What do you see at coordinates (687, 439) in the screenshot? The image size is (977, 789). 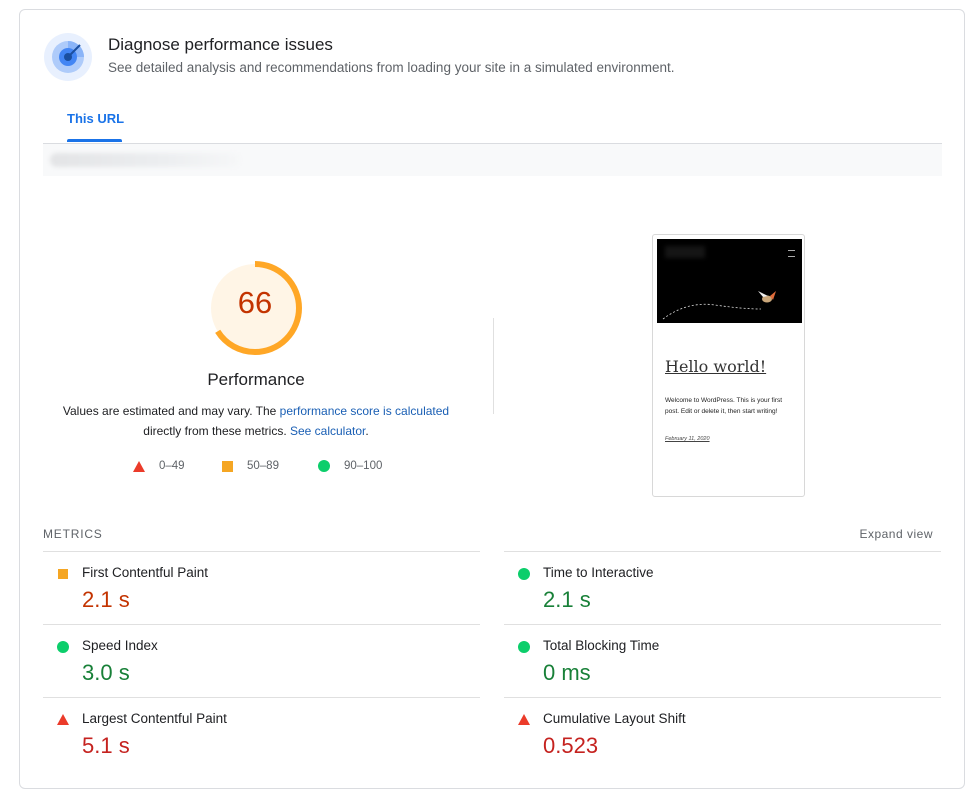 I see `preview-post-date: February 11, 2020` at bounding box center [687, 439].